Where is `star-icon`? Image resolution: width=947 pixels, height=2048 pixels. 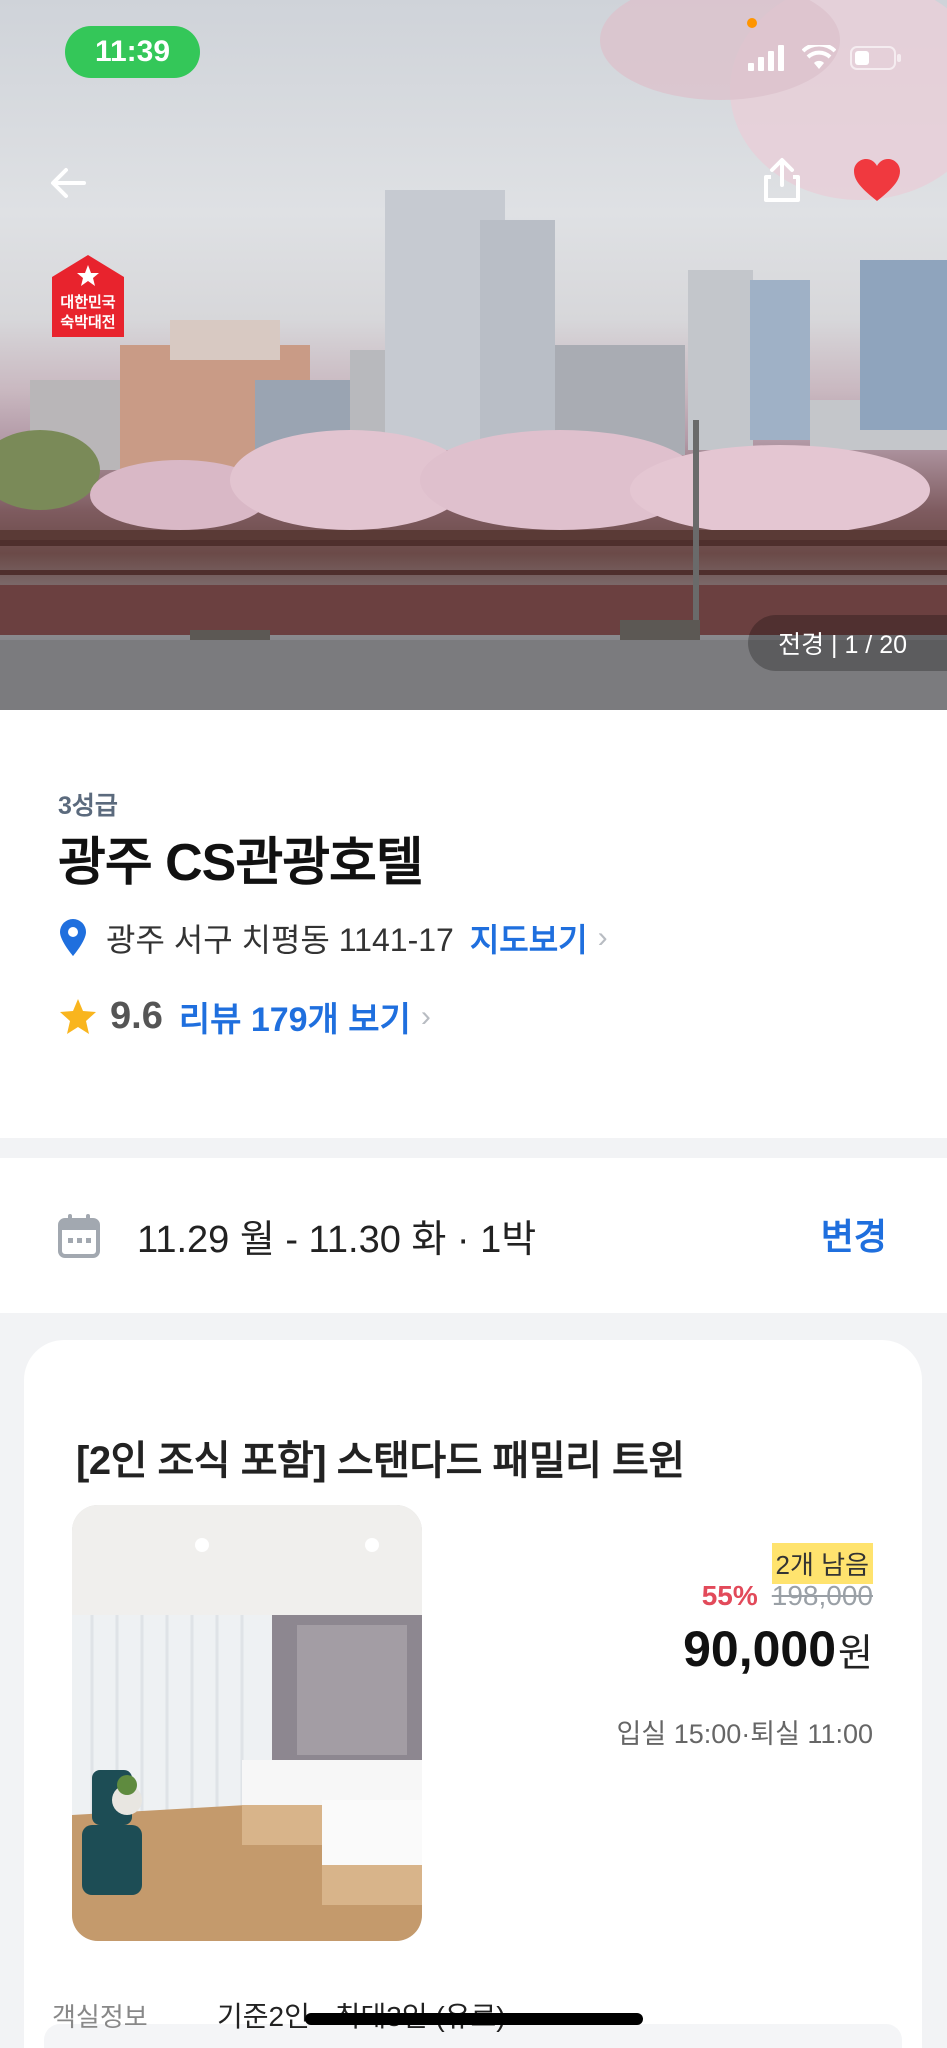 star-icon is located at coordinates (78, 1016).